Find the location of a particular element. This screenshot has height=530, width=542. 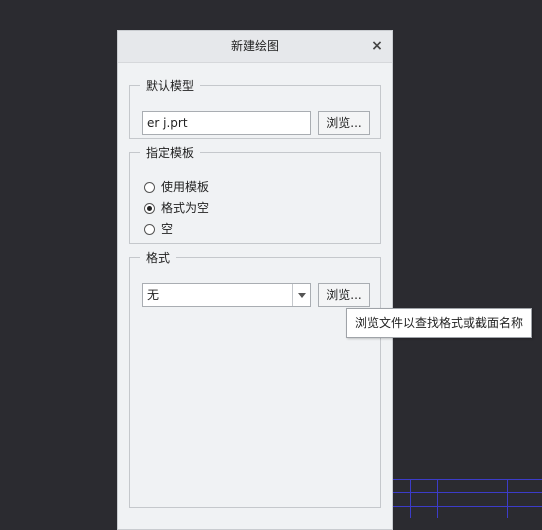

radio-empty: 空 is located at coordinates (158, 229).